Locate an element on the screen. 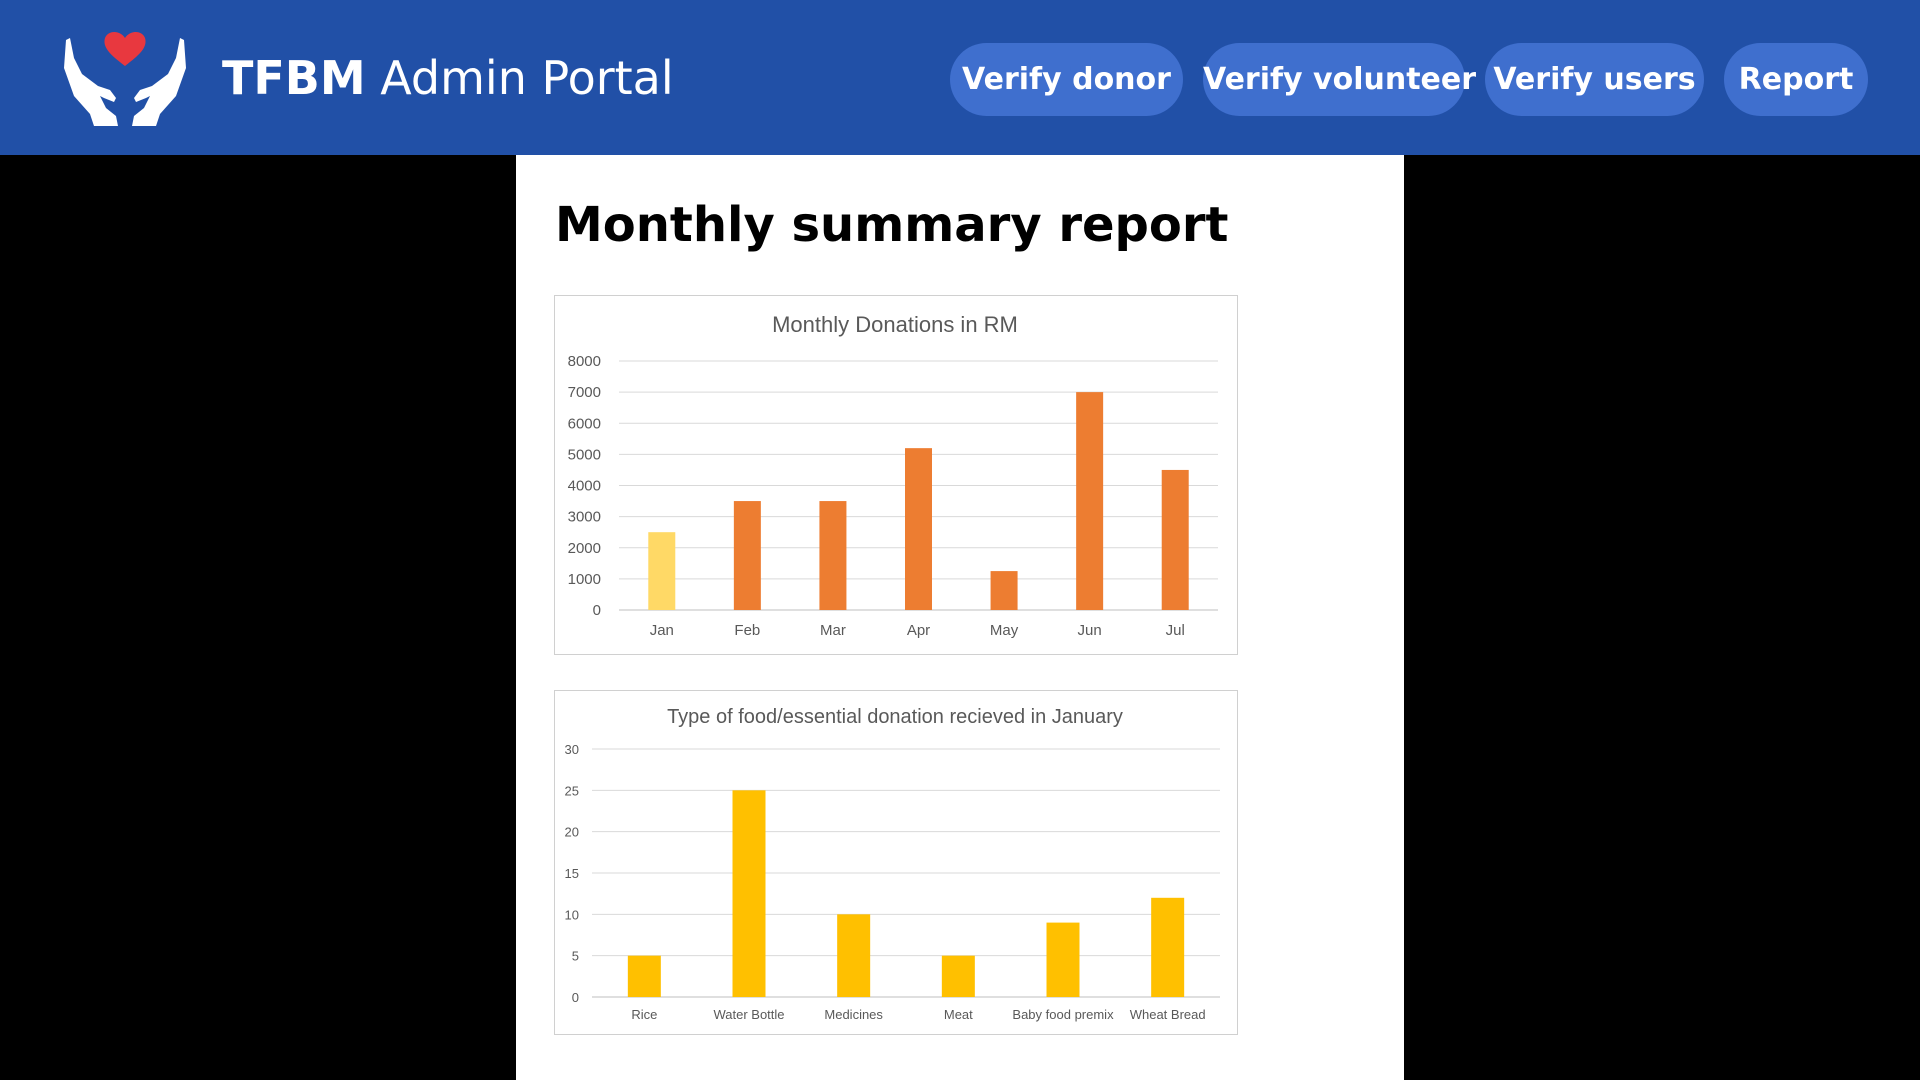 Image resolution: width=1920 pixels, height=1080 pixels. x-tick-label: Feb is located at coordinates (747, 630).